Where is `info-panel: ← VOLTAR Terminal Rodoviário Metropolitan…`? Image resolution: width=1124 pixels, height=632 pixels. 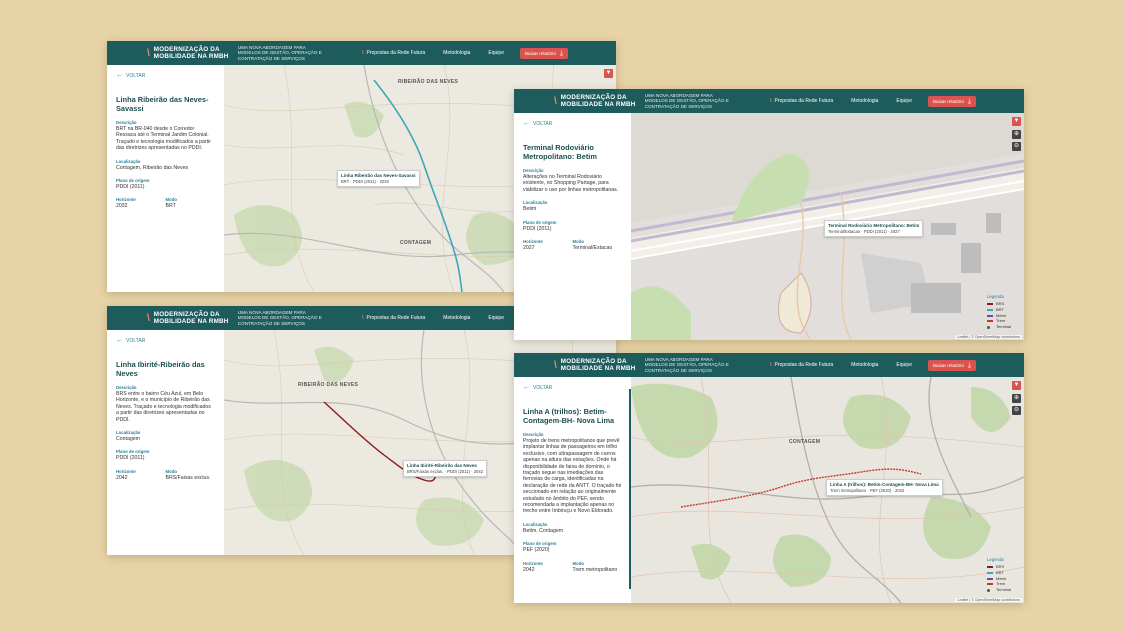 info-panel: ← VOLTAR Terminal Rodoviário Metropolitan… is located at coordinates (572, 226).